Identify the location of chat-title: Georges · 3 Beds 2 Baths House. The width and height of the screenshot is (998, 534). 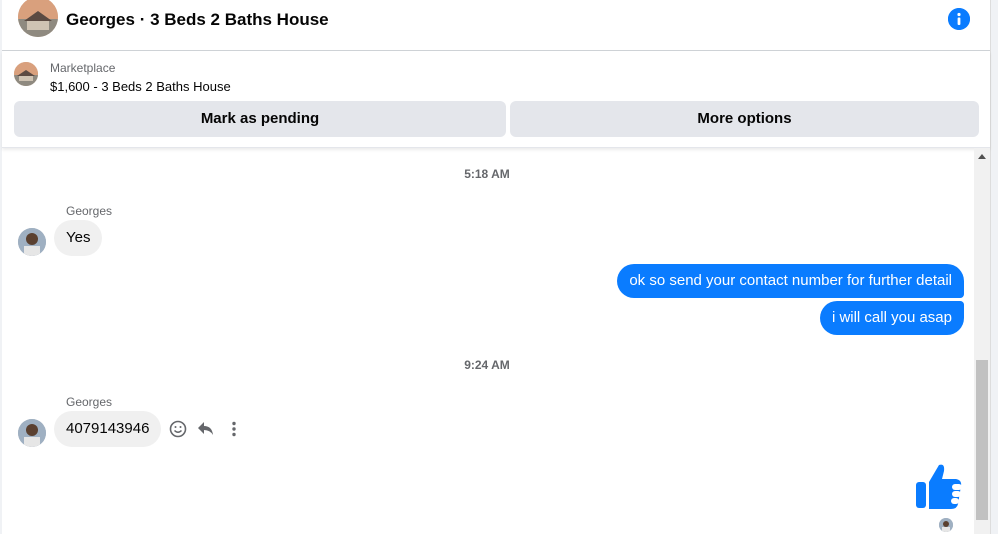
(197, 19).